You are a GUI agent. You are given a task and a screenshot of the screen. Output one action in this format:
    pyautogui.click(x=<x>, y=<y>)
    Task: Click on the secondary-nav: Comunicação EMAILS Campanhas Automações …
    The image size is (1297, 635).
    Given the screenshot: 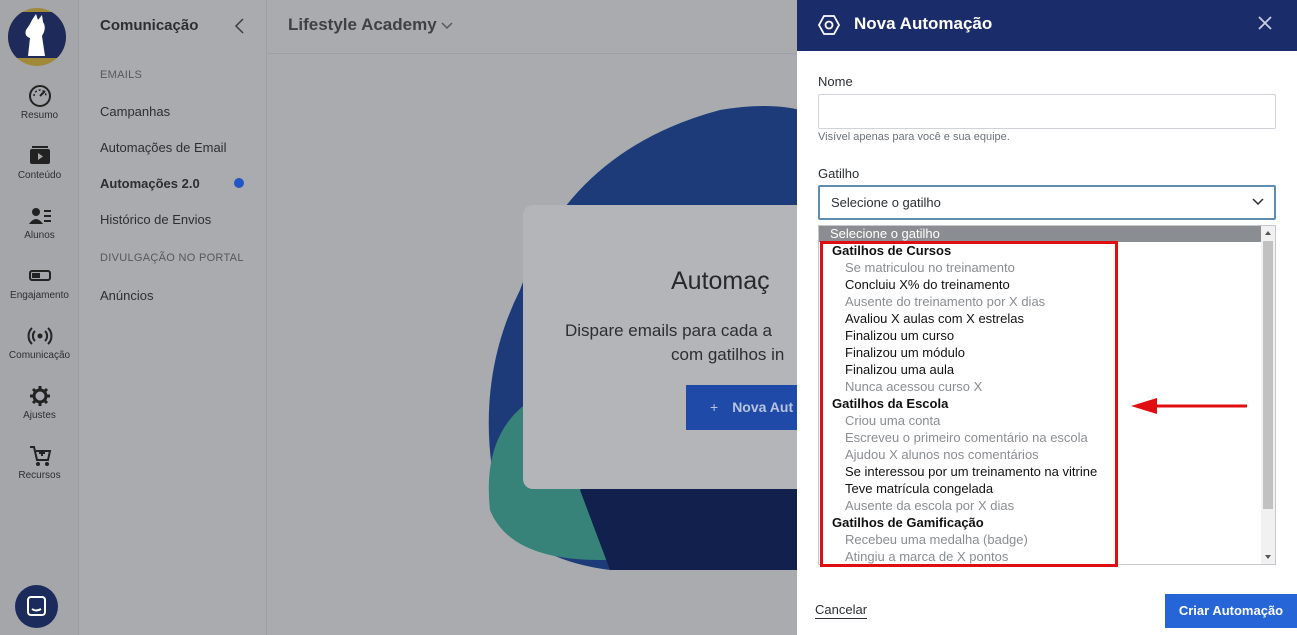 What is the action you would take?
    pyautogui.click(x=173, y=317)
    